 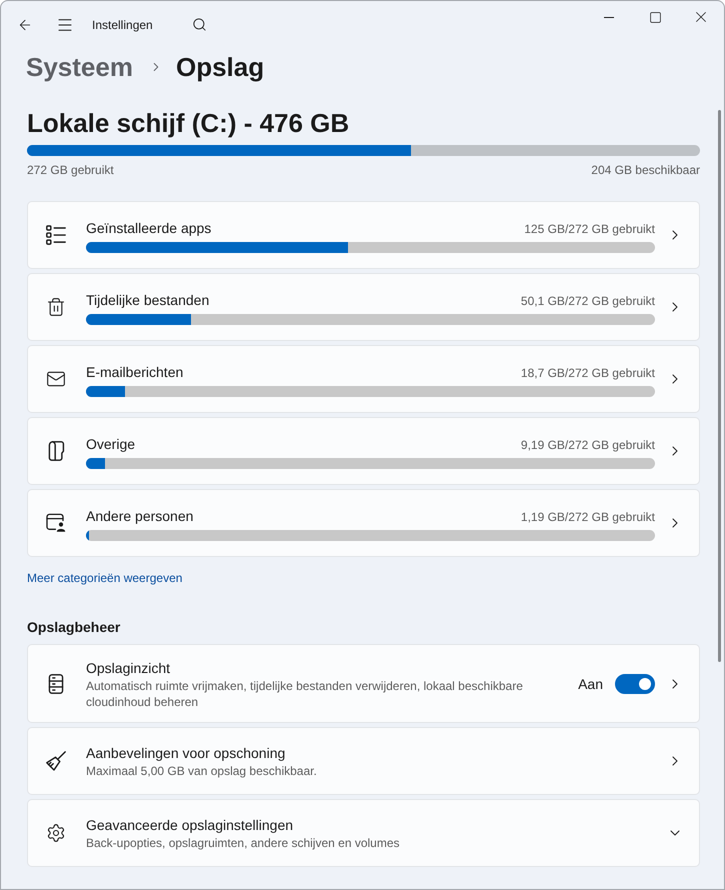 What do you see at coordinates (190, 825) in the screenshot?
I see `setting-title: Geavanceerde opslaginstellingen` at bounding box center [190, 825].